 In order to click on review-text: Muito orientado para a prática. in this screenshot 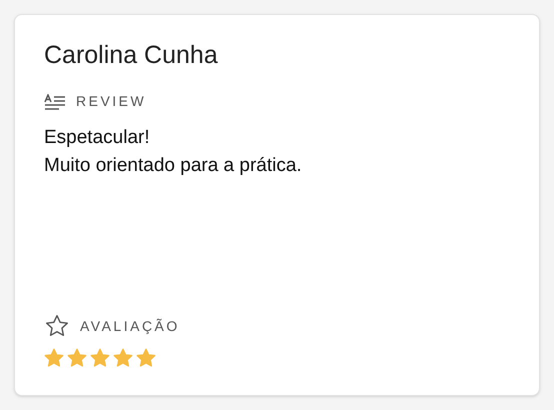, I will do `click(173, 166)`.